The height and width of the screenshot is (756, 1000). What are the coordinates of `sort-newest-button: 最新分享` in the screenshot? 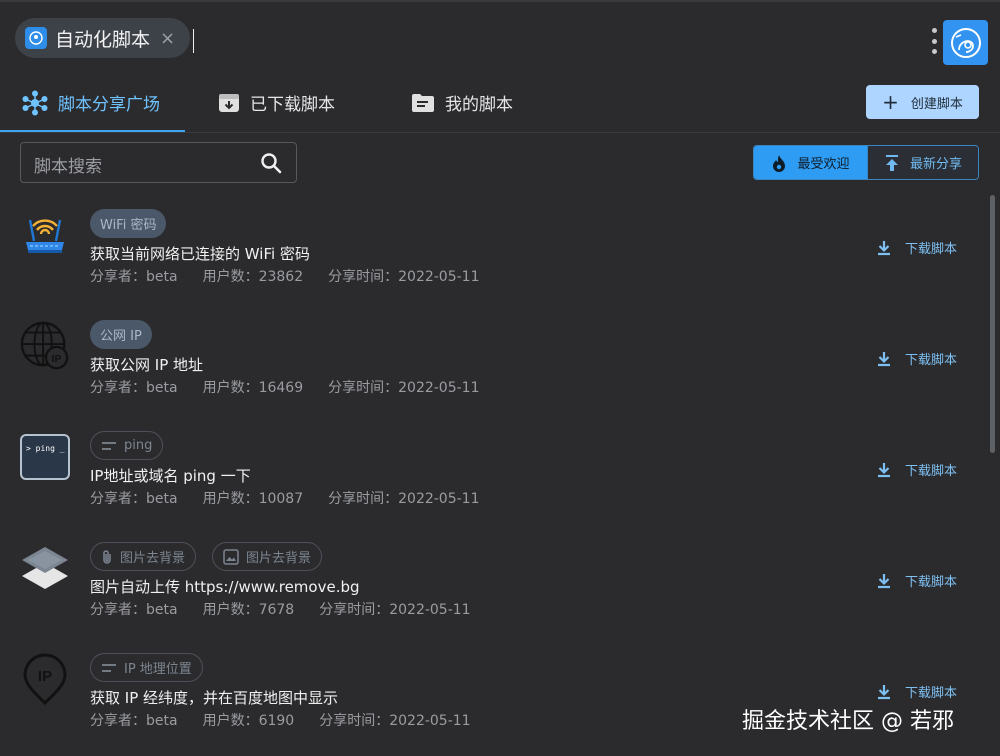 It's located at (922, 162).